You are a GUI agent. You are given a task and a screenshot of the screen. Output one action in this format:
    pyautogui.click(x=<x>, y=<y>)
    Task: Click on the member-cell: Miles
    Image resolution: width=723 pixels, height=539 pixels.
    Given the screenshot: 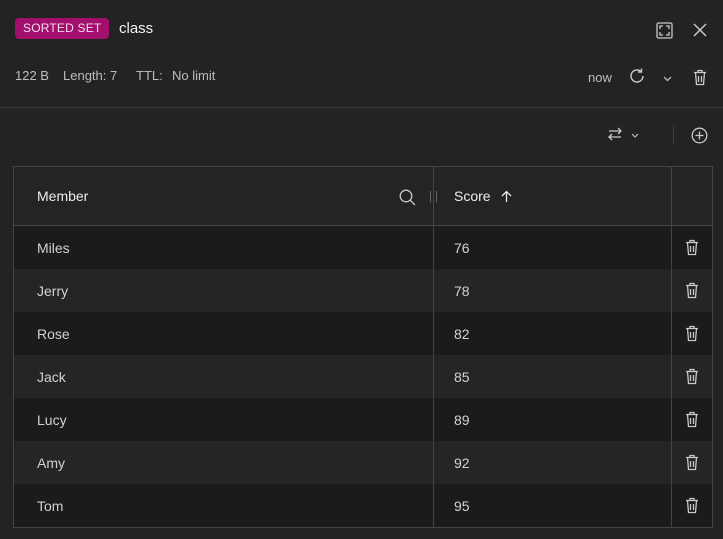 What is the action you would take?
    pyautogui.click(x=53, y=248)
    